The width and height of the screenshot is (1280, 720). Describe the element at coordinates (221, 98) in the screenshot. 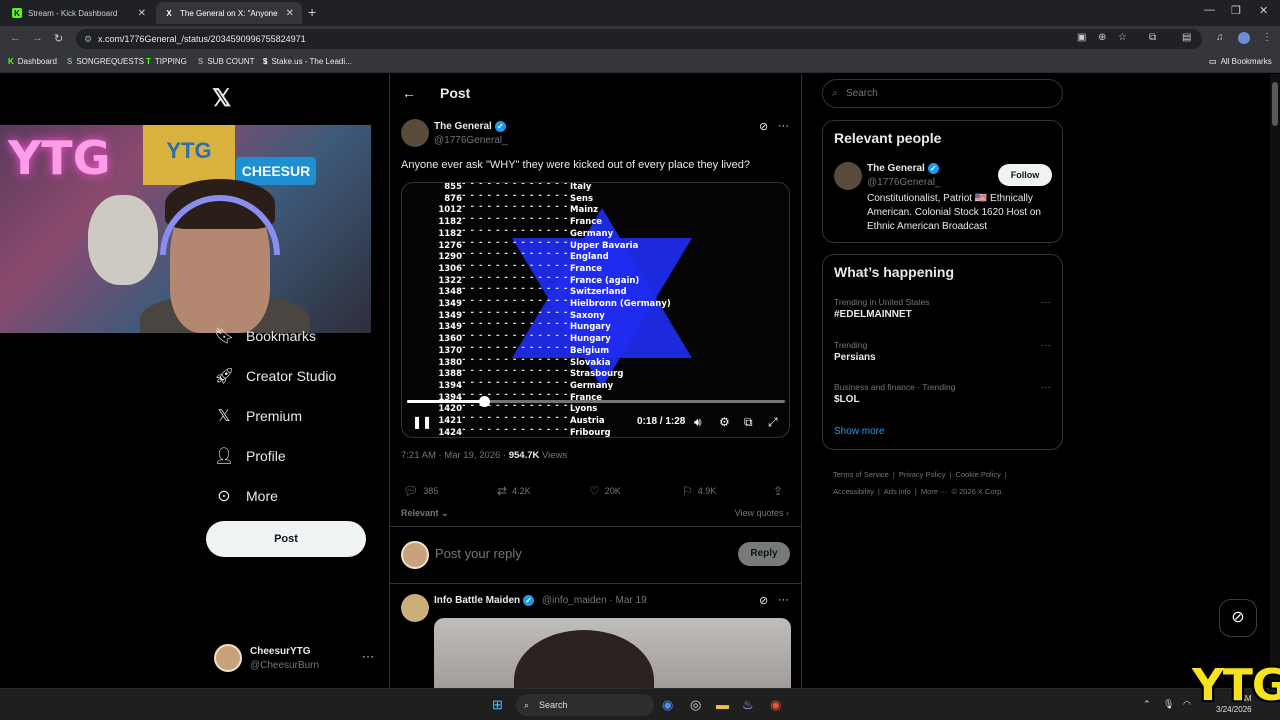

I see `x-logo-icon: 𝕏` at that location.